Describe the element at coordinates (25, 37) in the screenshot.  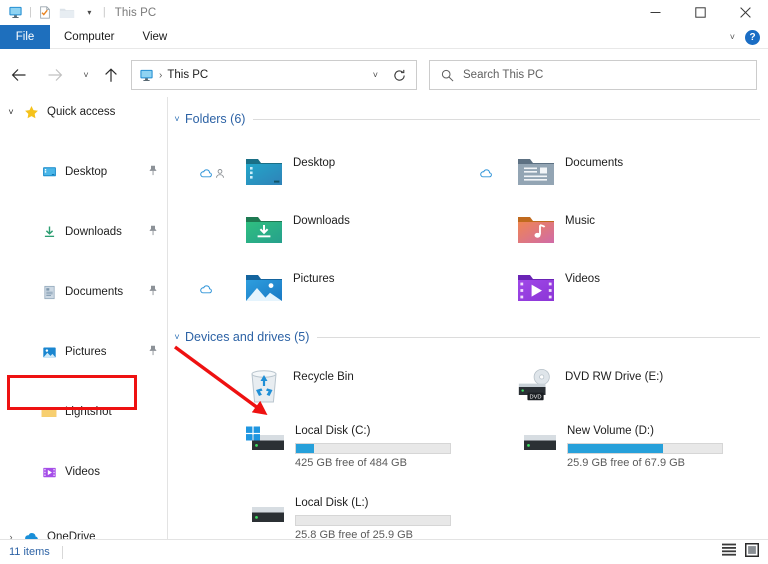
I see `tab-file: File` at that location.